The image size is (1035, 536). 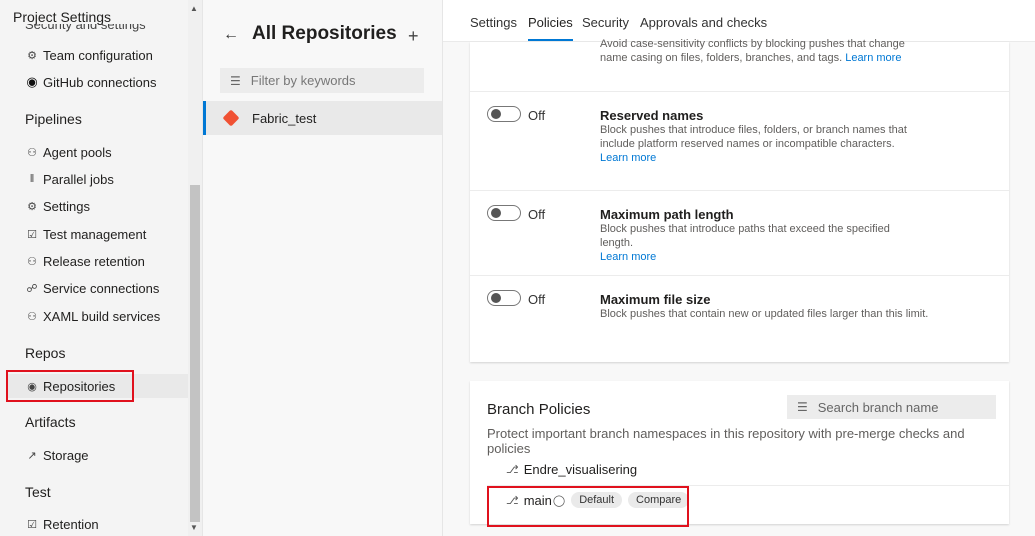 I want to click on tab-security: Security, so click(x=605, y=22).